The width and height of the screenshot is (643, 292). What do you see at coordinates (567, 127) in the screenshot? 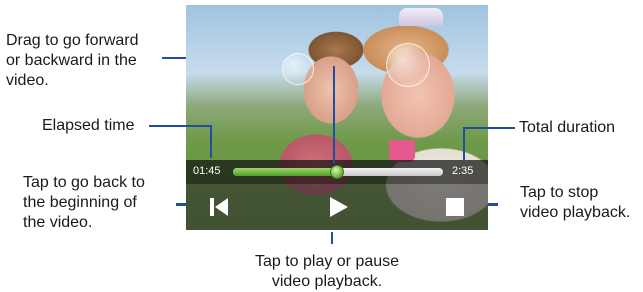
I see `total-callout-text: Total duration` at bounding box center [567, 127].